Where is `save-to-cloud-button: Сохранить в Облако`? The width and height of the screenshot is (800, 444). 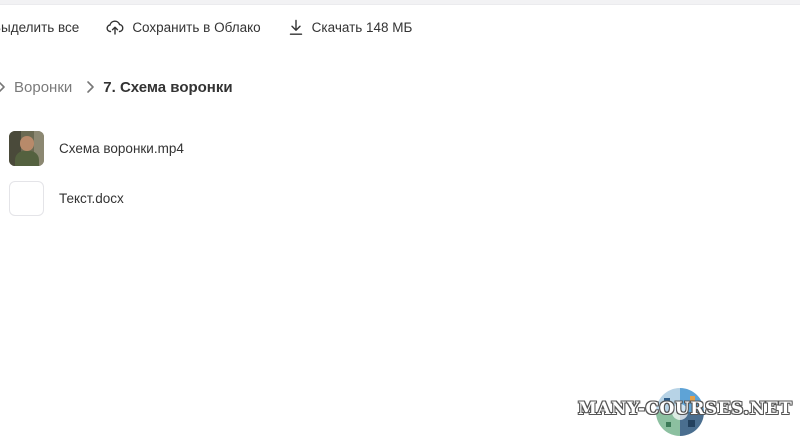
save-to-cloud-button: Сохранить в Облако is located at coordinates (183, 27).